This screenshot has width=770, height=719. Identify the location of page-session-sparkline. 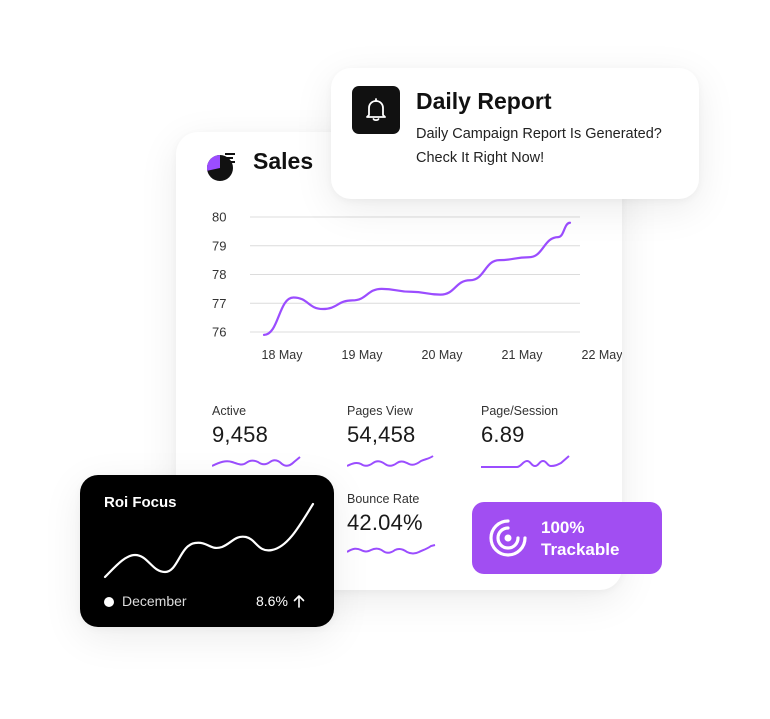
(525, 461).